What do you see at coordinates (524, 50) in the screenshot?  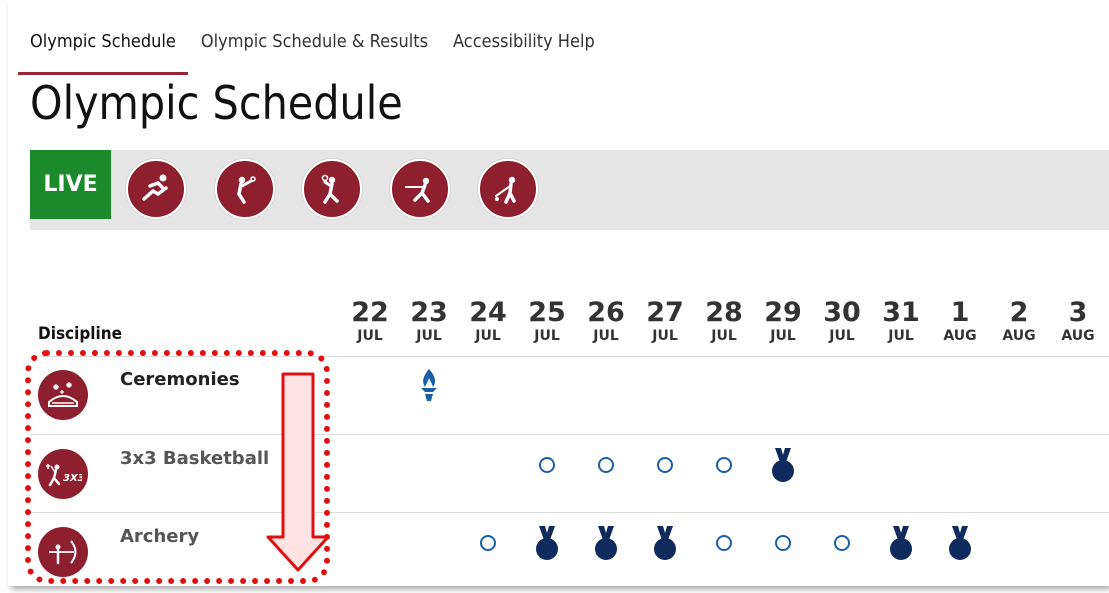 I see `nav-accessibility-help: Accessibility Help` at bounding box center [524, 50].